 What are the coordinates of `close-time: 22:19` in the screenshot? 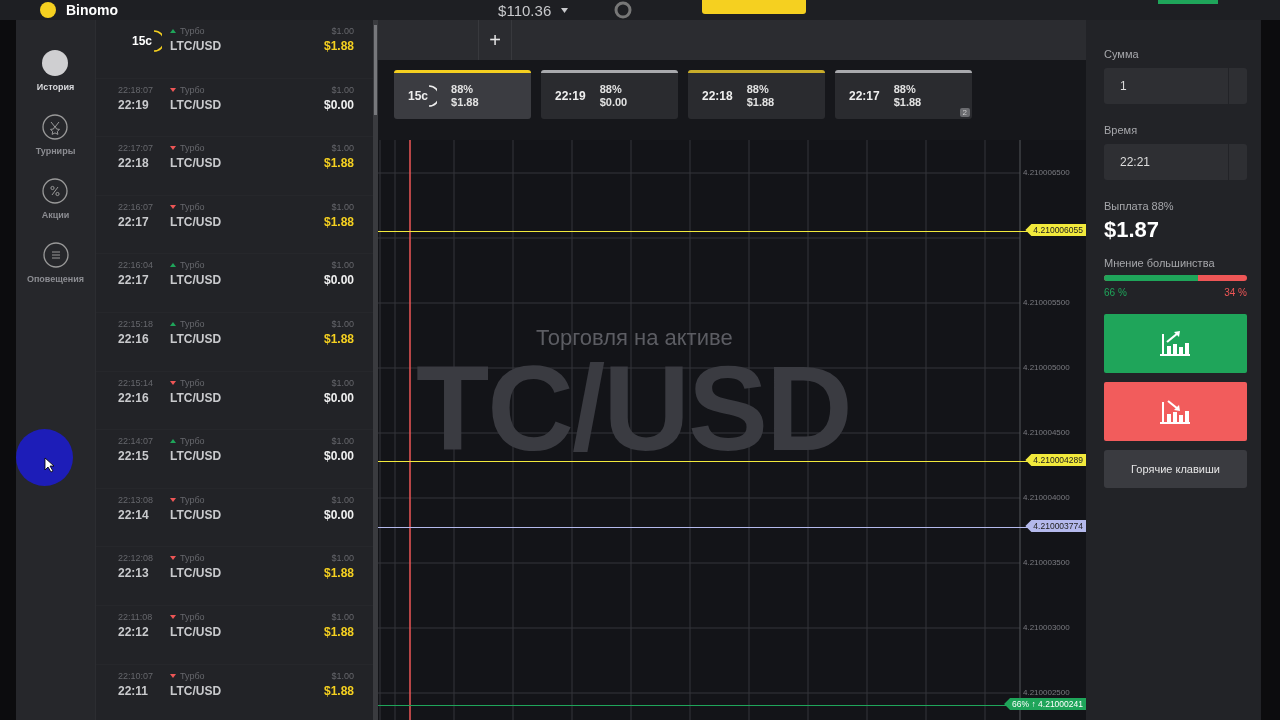 It's located at (134, 104).